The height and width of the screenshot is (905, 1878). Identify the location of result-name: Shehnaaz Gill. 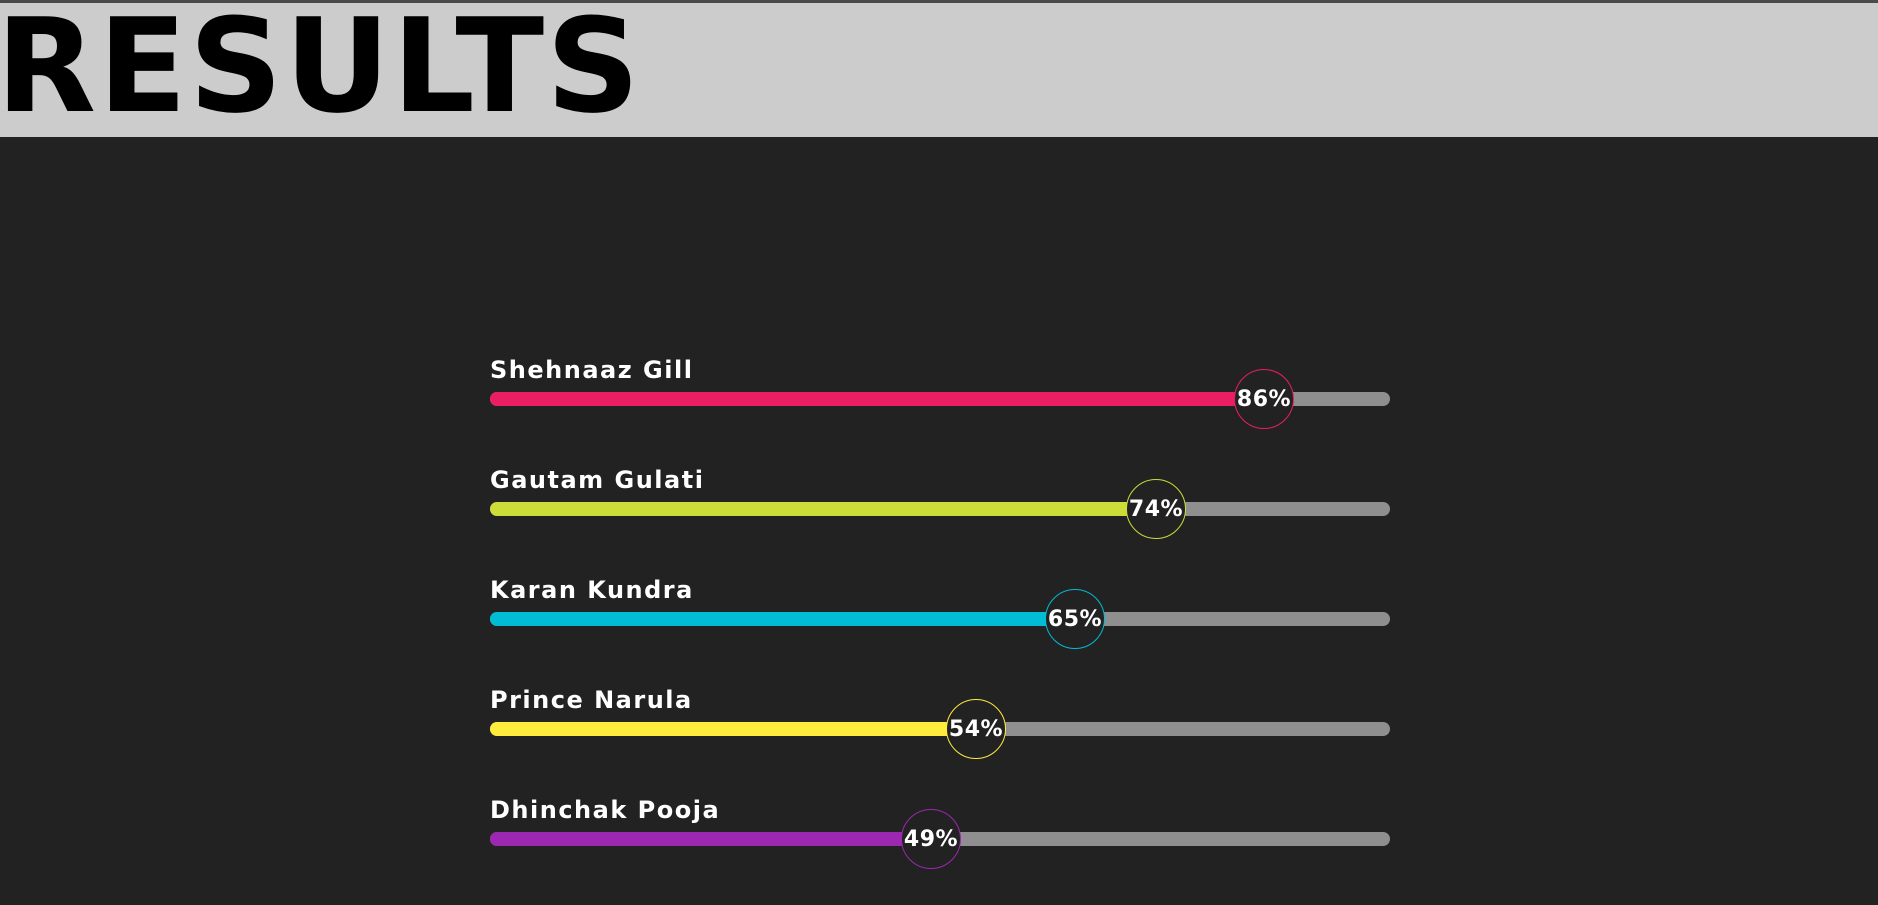
(592, 370).